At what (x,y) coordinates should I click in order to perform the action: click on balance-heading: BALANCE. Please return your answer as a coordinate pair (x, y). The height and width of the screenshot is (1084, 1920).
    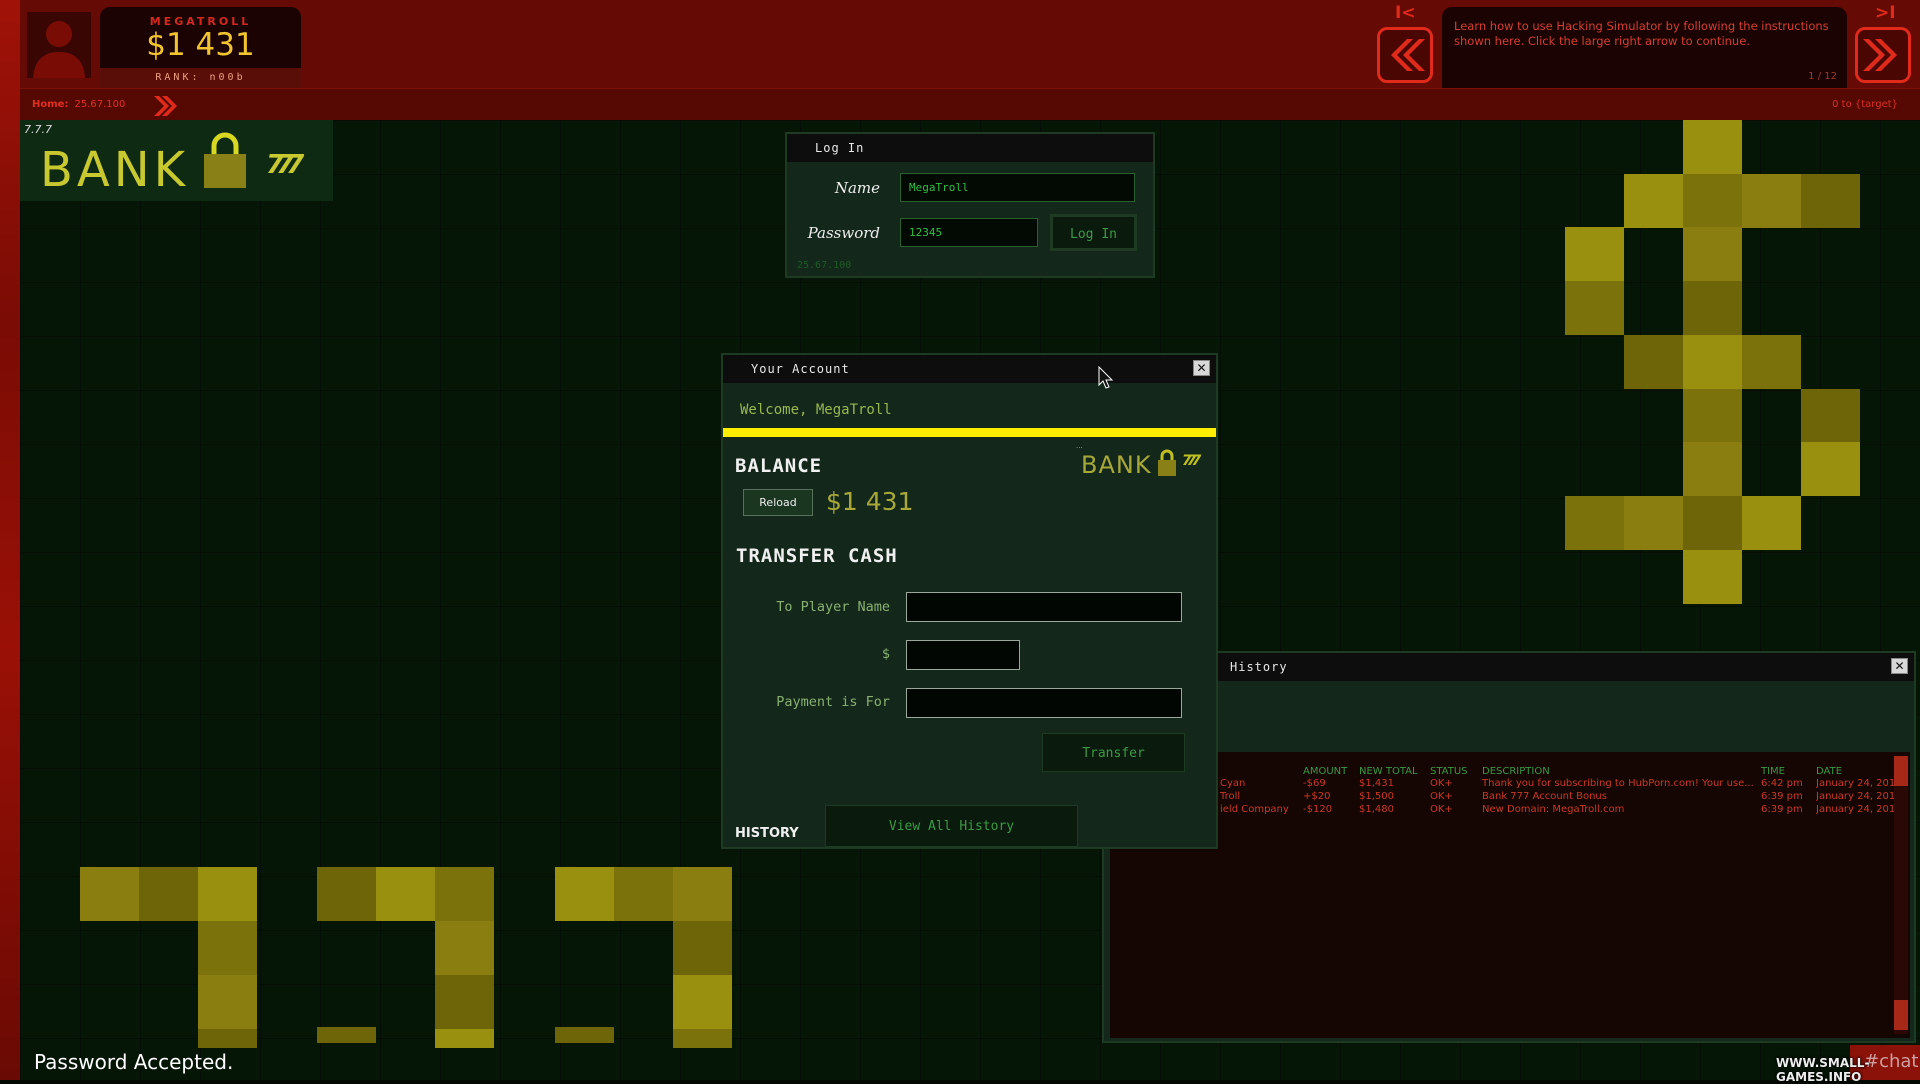
    Looking at the image, I should click on (779, 466).